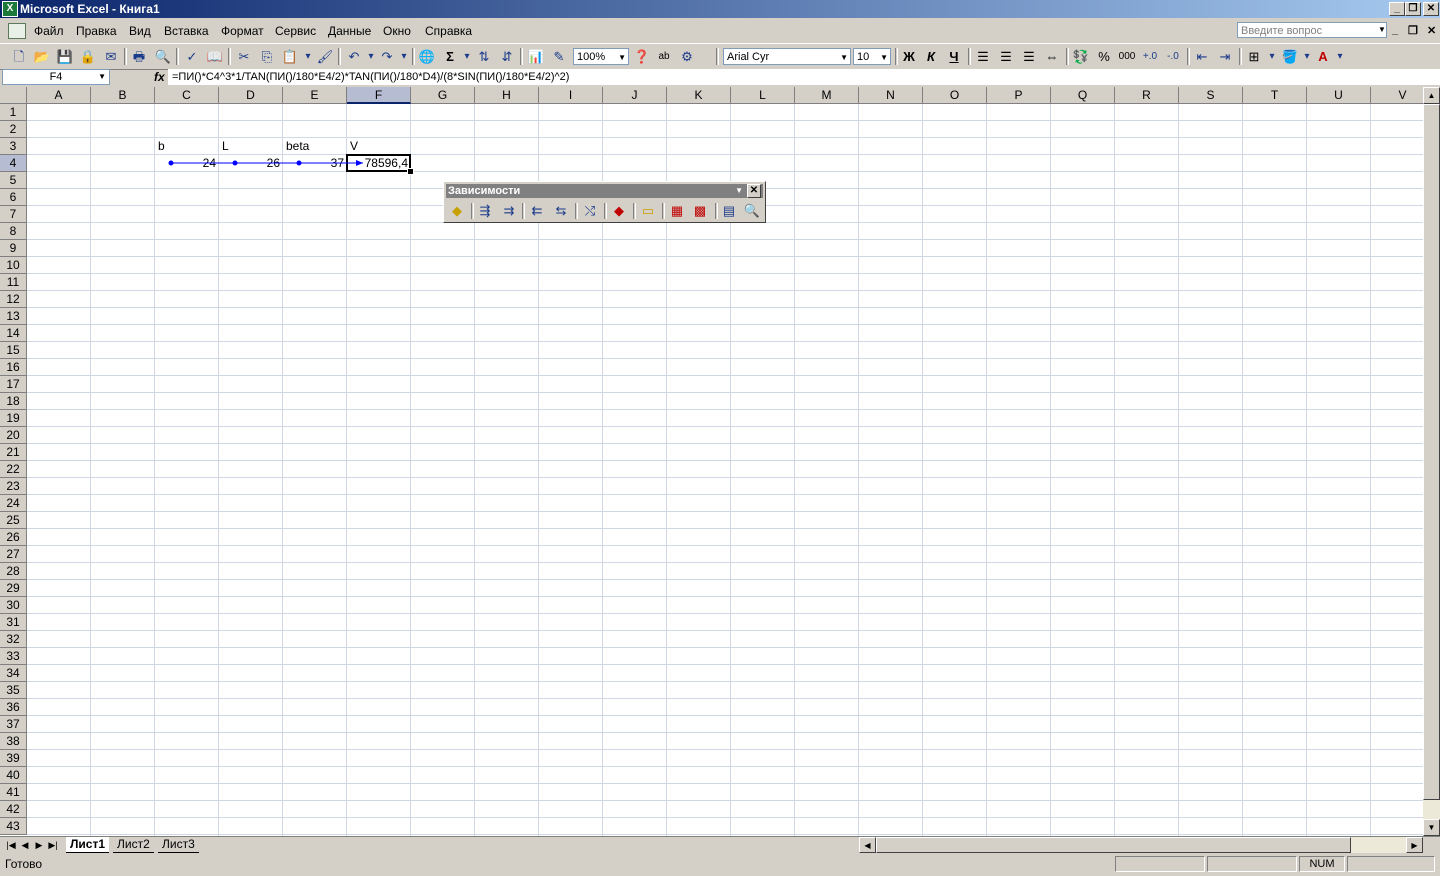  What do you see at coordinates (983, 56) in the screenshot?
I see `align-left-icon: ☰` at bounding box center [983, 56].